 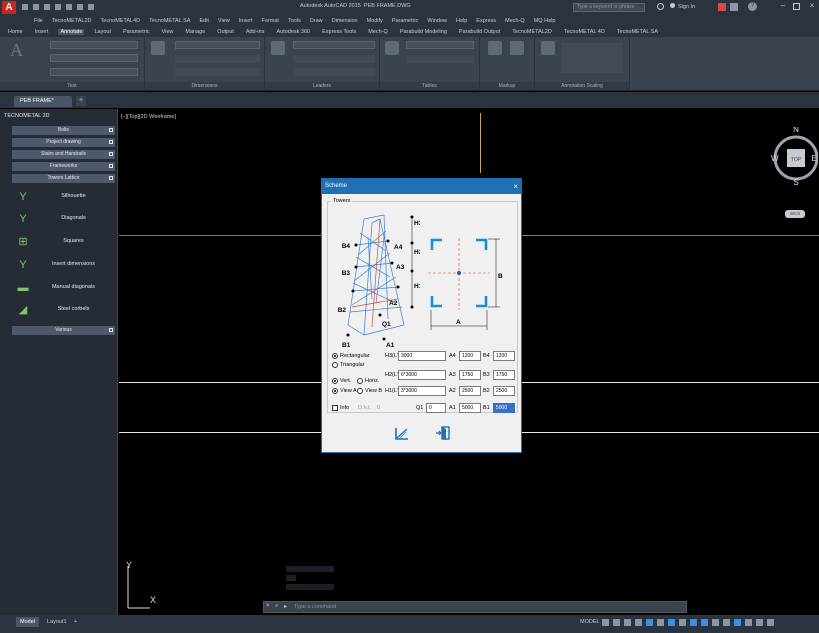 I want to click on dimension-style-dropdown, so click(x=217, y=45).